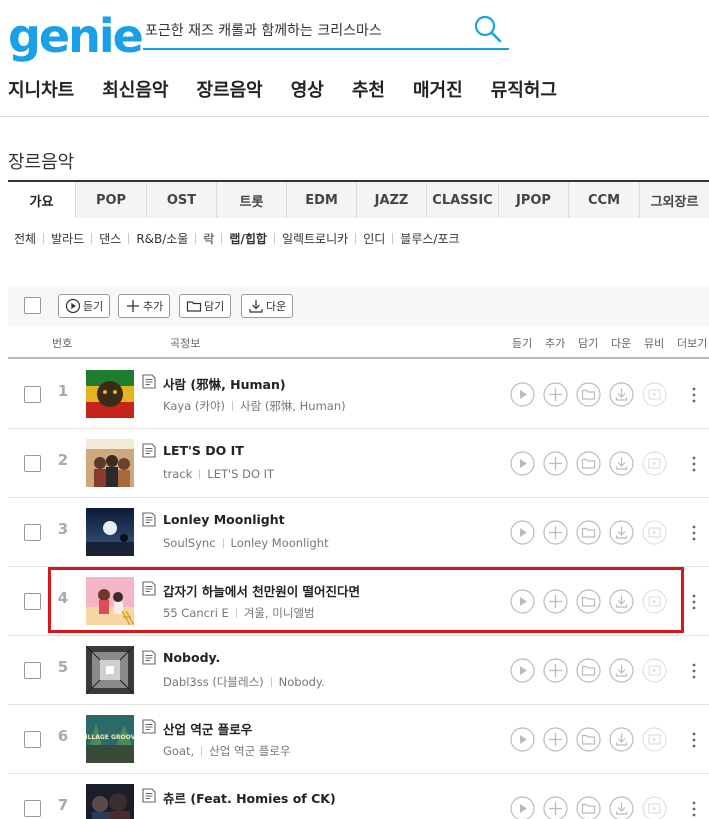 The width and height of the screenshot is (709, 819). What do you see at coordinates (358, 796) in the screenshot?
I see `song-row: 7 츄르 (Feat. Homies of CK)` at bounding box center [358, 796].